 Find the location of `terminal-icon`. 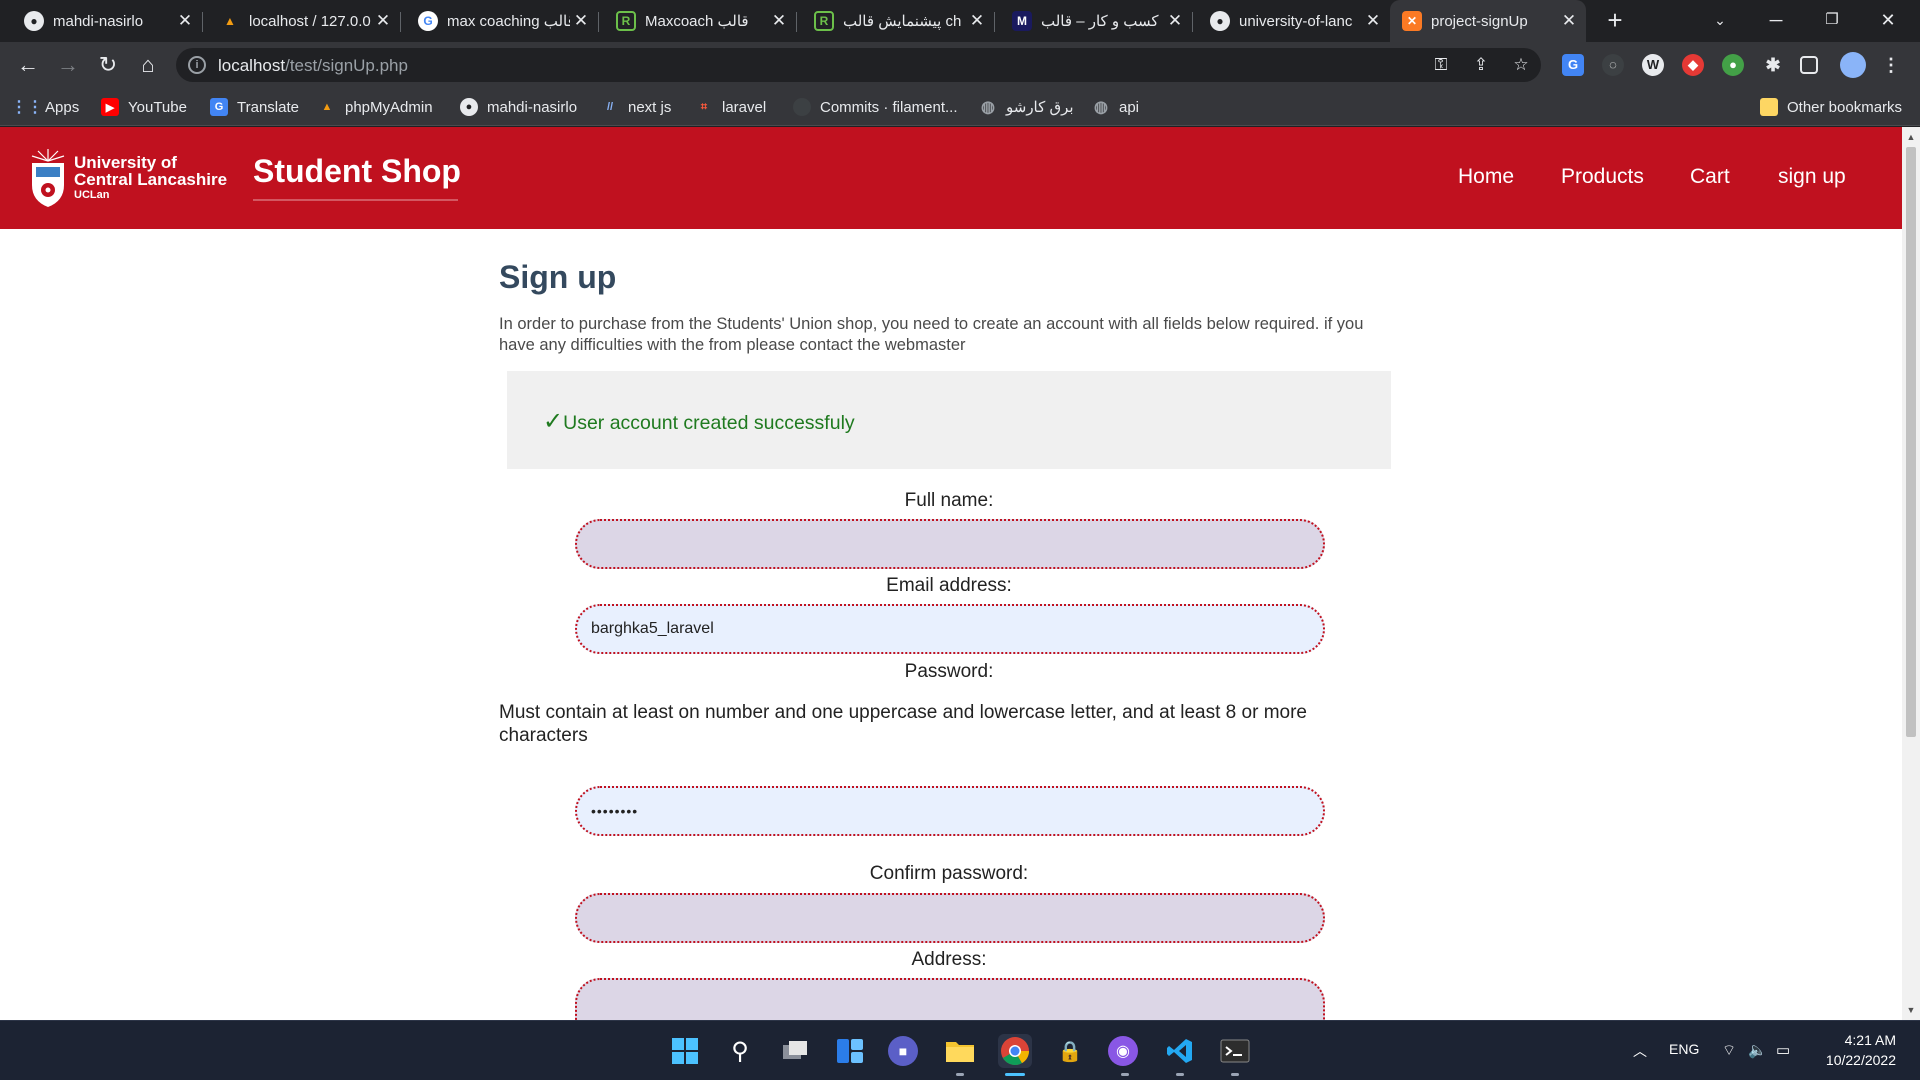

terminal-icon is located at coordinates (1235, 1051).